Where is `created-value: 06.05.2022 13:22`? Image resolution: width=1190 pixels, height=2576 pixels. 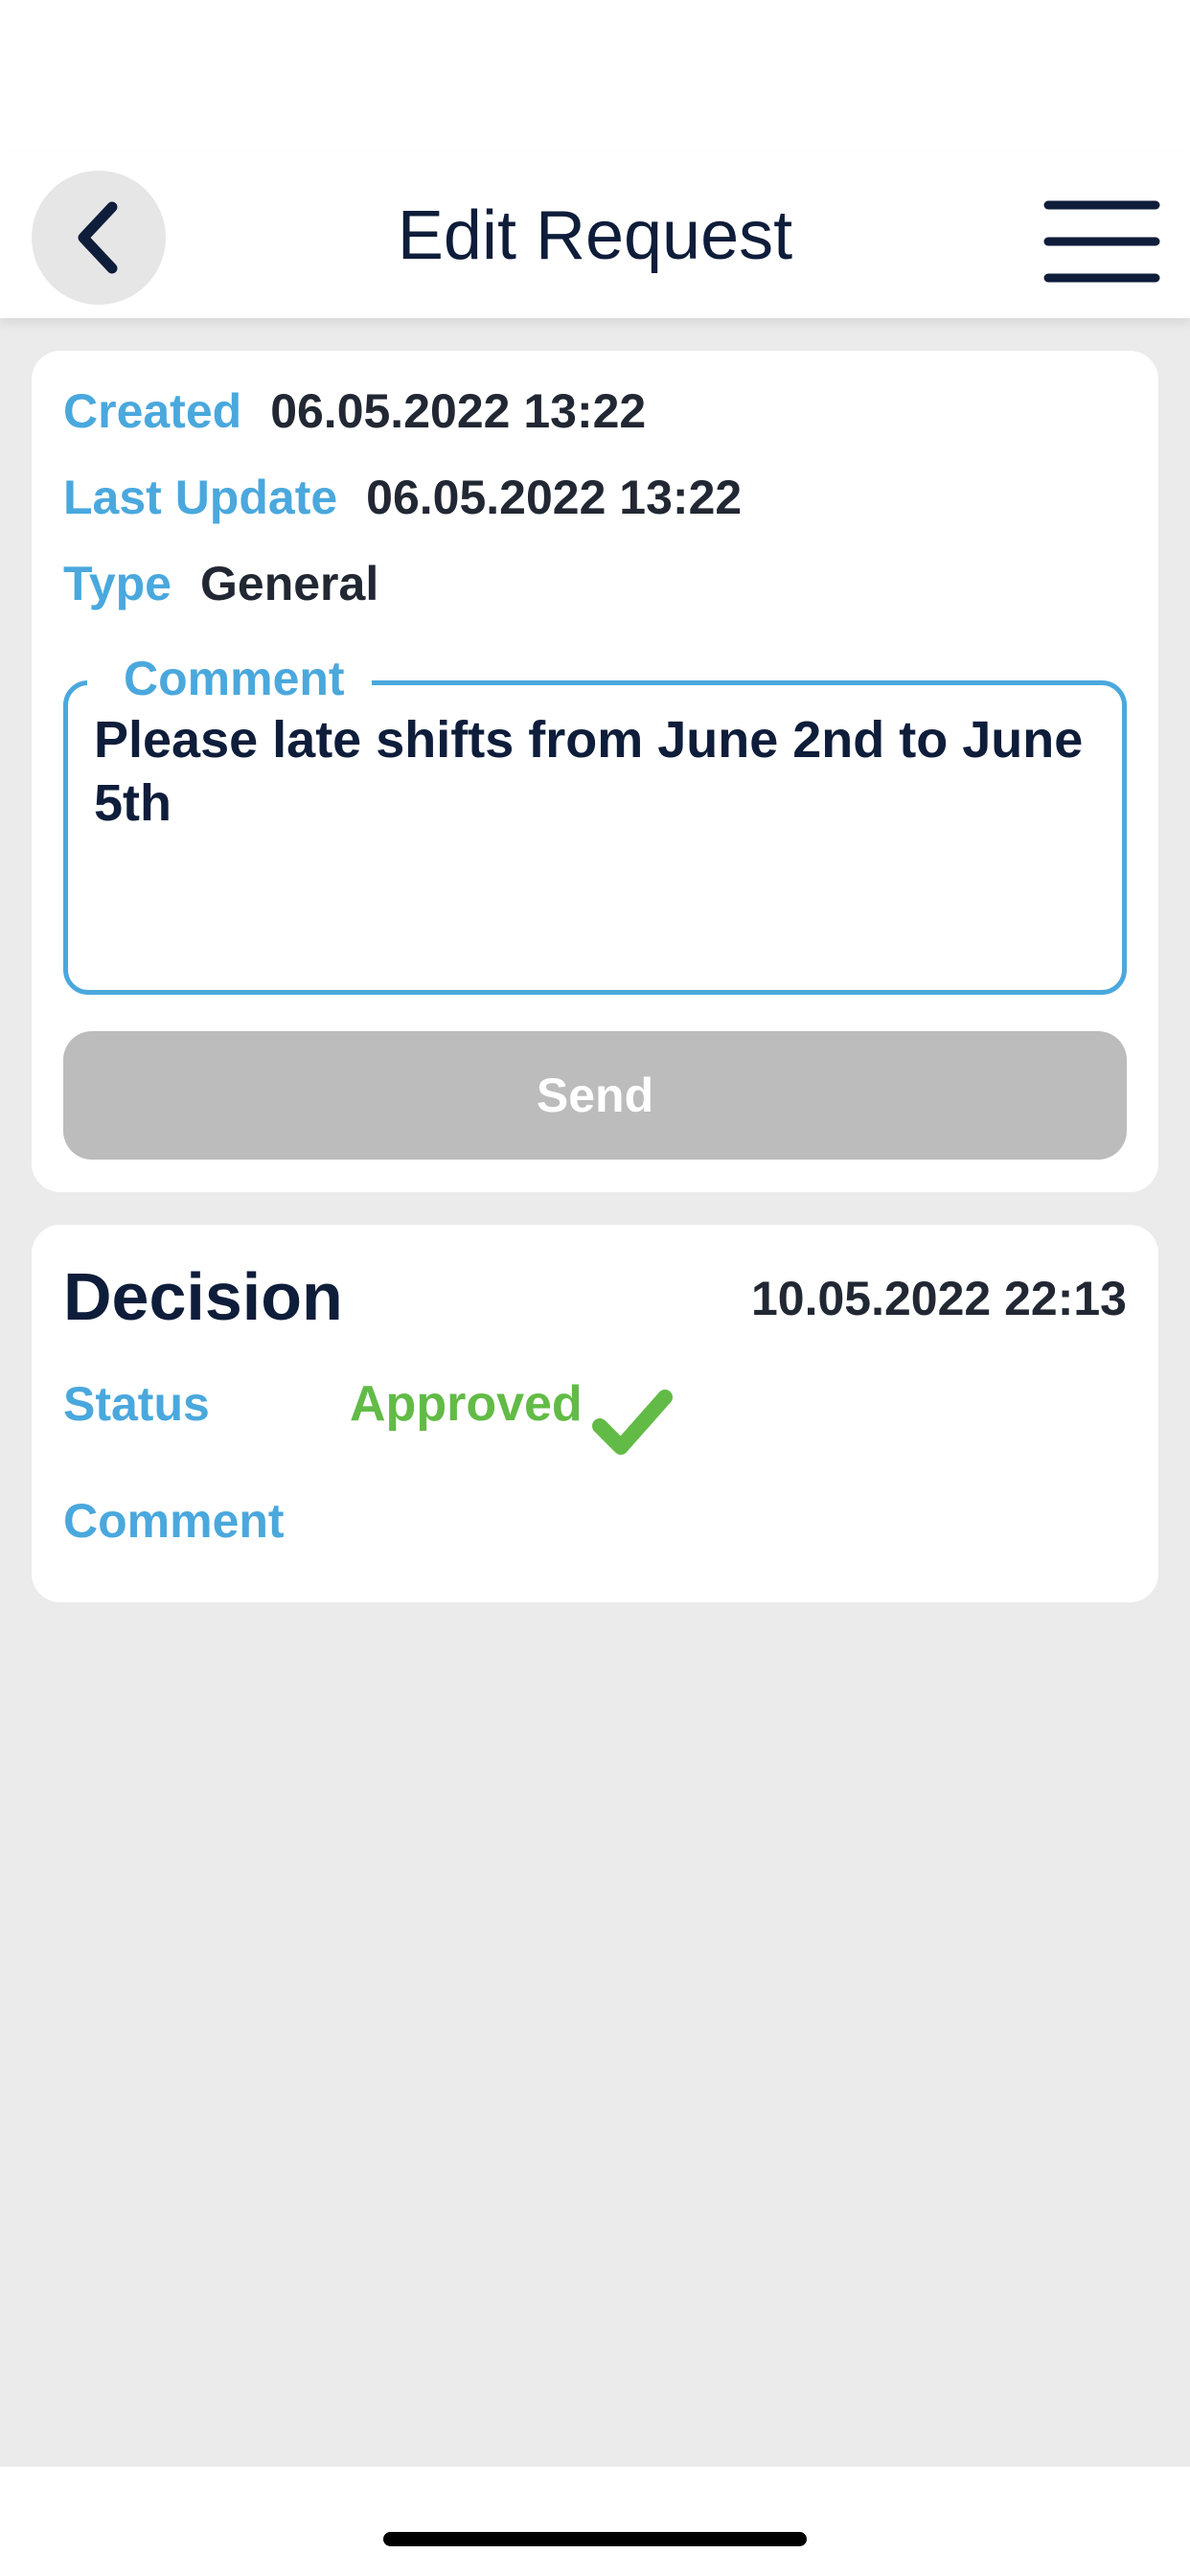
created-value: 06.05.2022 13:22 is located at coordinates (459, 411).